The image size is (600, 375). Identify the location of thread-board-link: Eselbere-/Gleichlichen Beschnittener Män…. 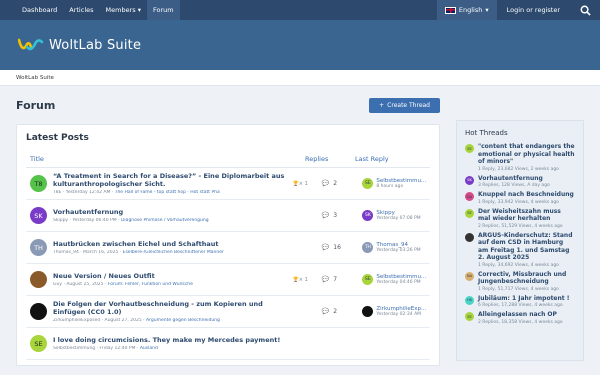
(173, 252).